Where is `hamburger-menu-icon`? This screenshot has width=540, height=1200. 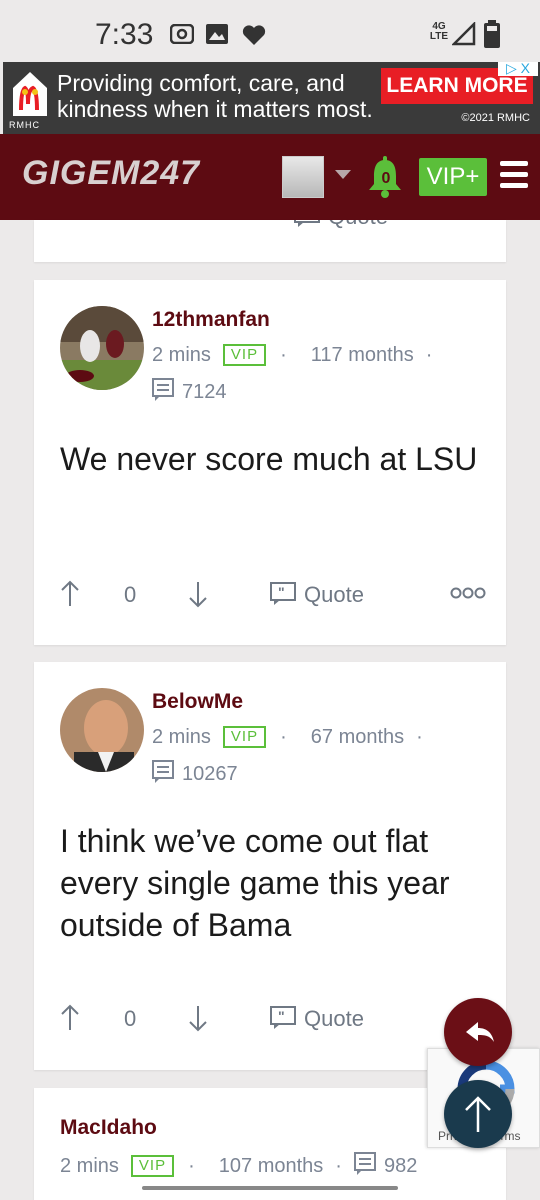
hamburger-menu-icon is located at coordinates (514, 176).